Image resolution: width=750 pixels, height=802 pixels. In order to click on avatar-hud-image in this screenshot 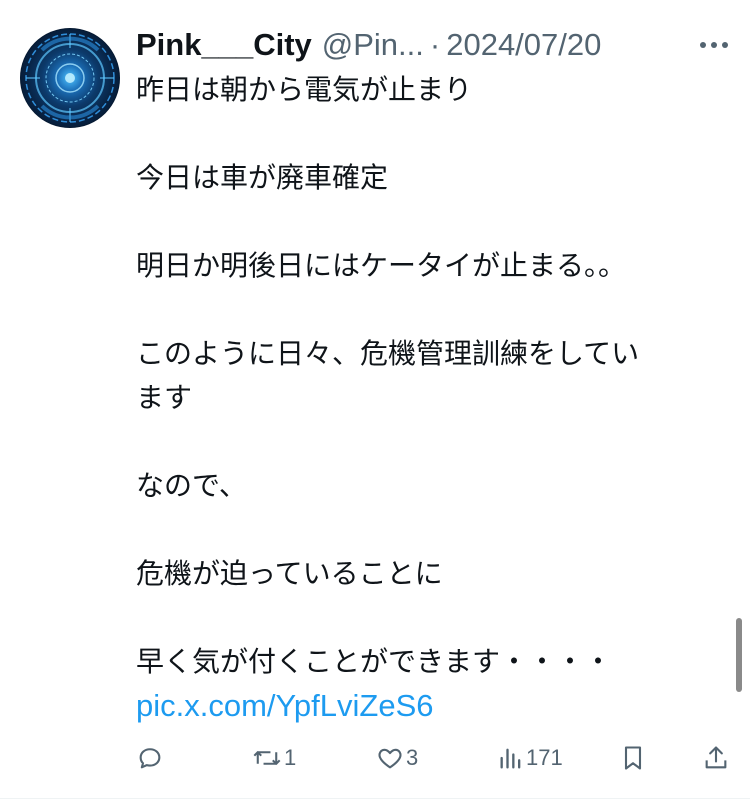, I will do `click(70, 78)`.